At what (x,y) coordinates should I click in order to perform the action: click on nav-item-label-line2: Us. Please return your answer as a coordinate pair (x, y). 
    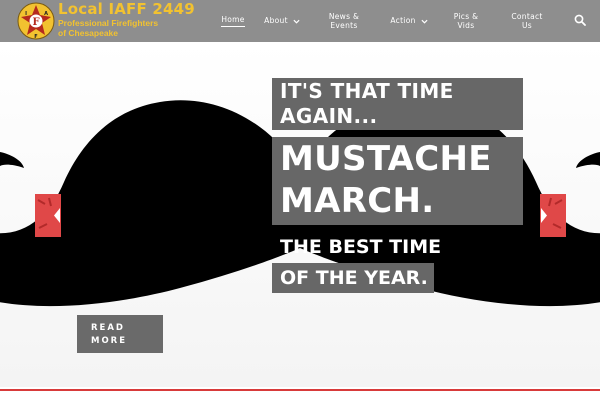
    Looking at the image, I should click on (527, 25).